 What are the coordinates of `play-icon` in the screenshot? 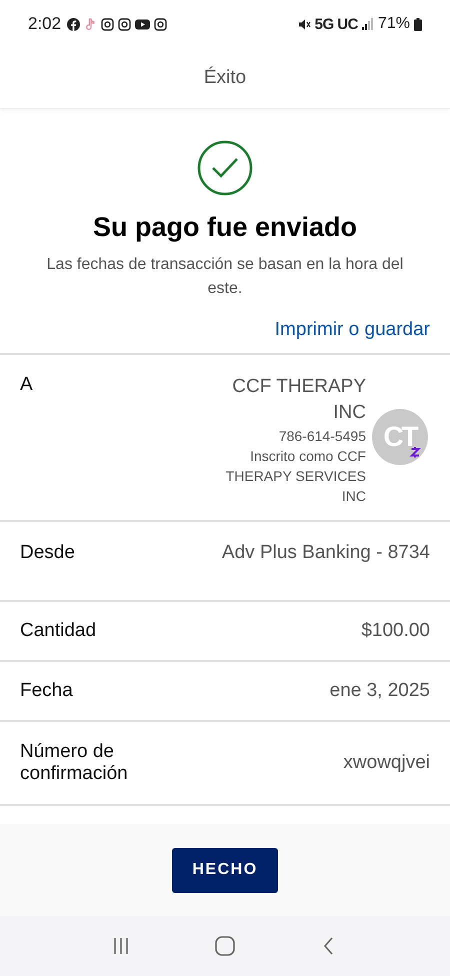 It's located at (142, 24).